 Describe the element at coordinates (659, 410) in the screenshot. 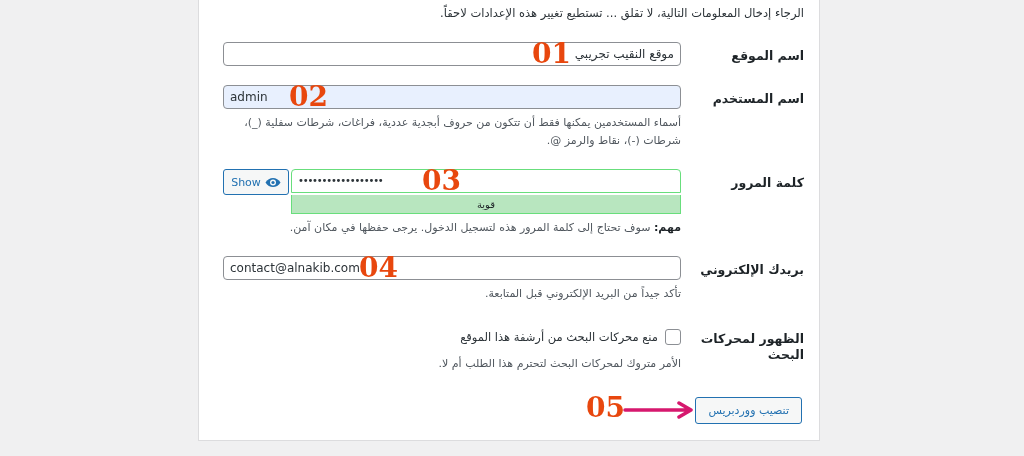

I see `arrow-icon` at that location.